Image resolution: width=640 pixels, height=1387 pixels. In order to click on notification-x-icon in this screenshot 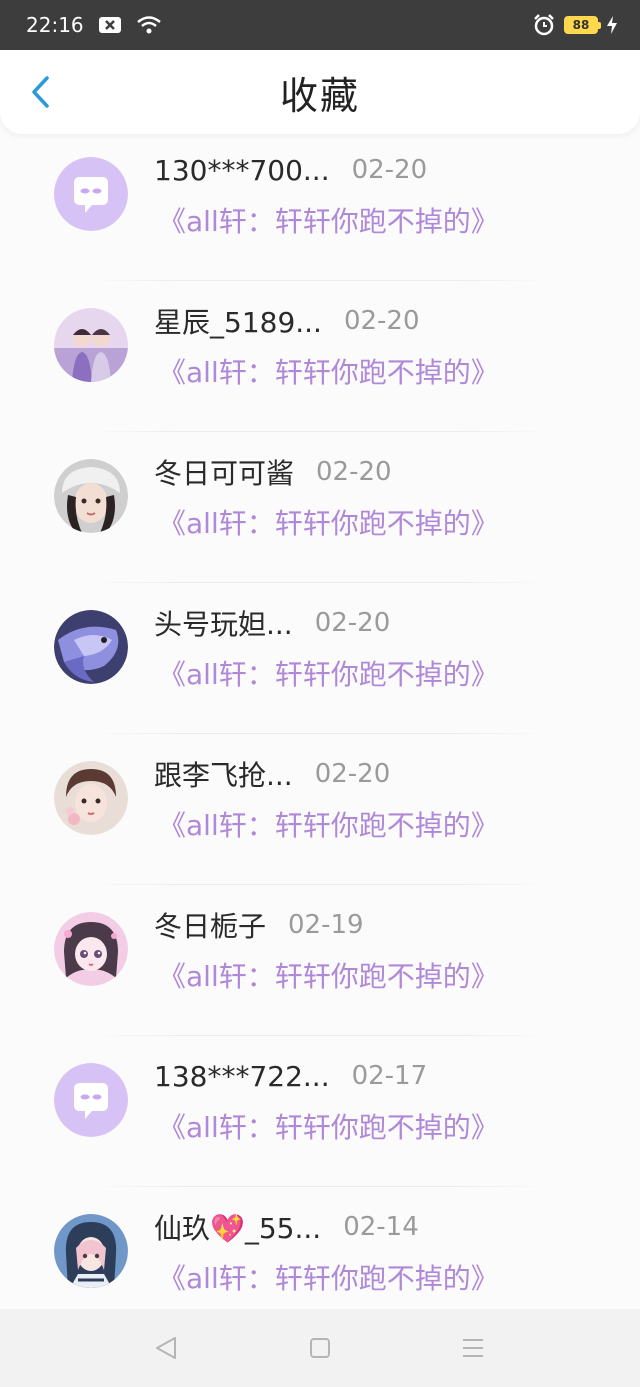, I will do `click(110, 25)`.